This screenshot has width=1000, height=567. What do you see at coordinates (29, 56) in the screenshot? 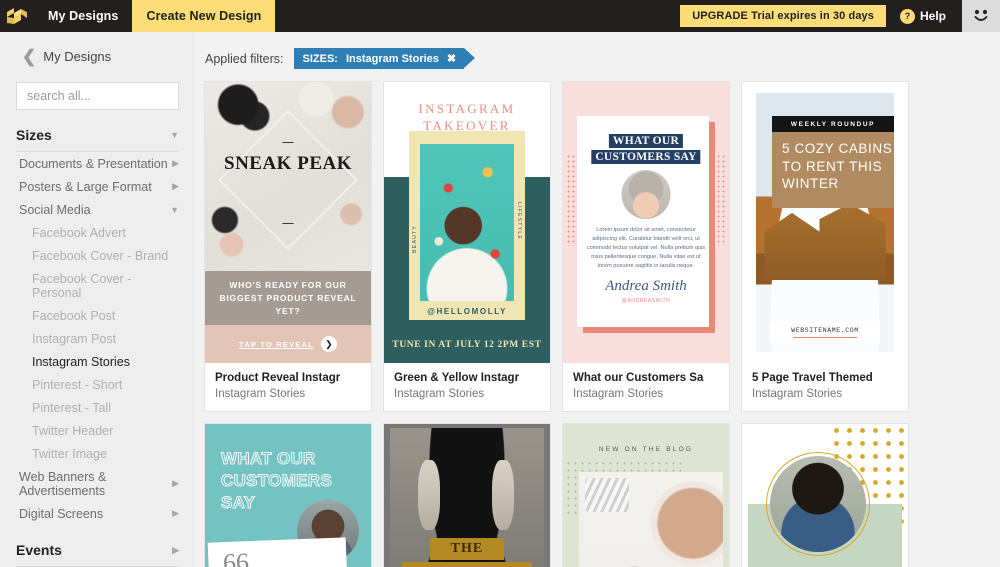
I see `chevron-left-icon: ❮` at bounding box center [29, 56].